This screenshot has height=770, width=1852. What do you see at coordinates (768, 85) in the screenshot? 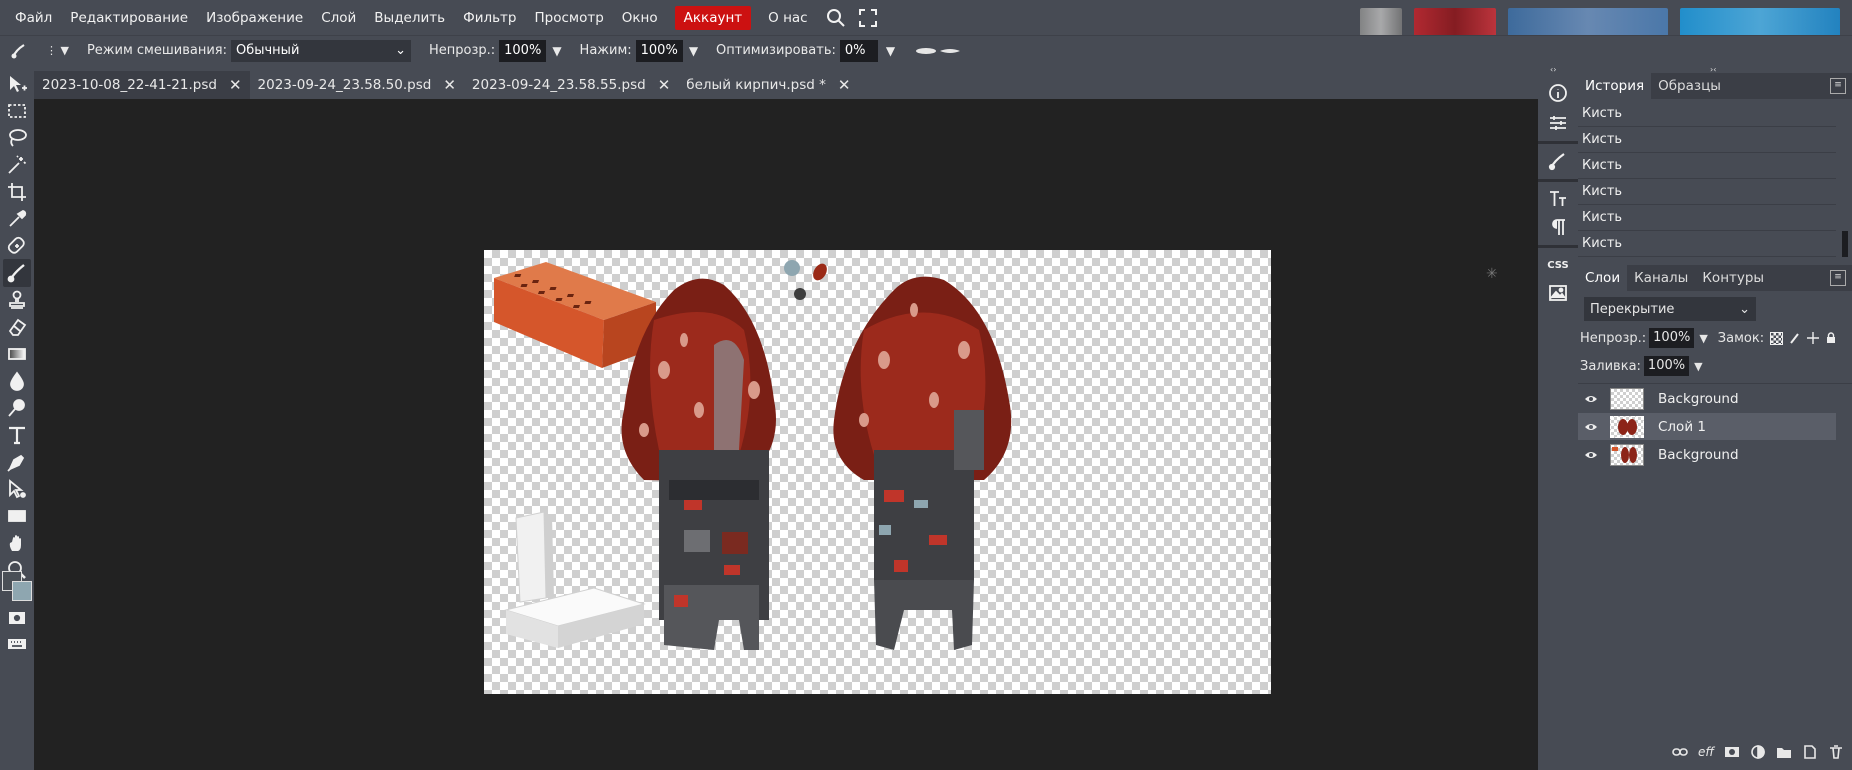
I see `tab-document-4: белый кирпич.psd * ✕` at bounding box center [768, 85].